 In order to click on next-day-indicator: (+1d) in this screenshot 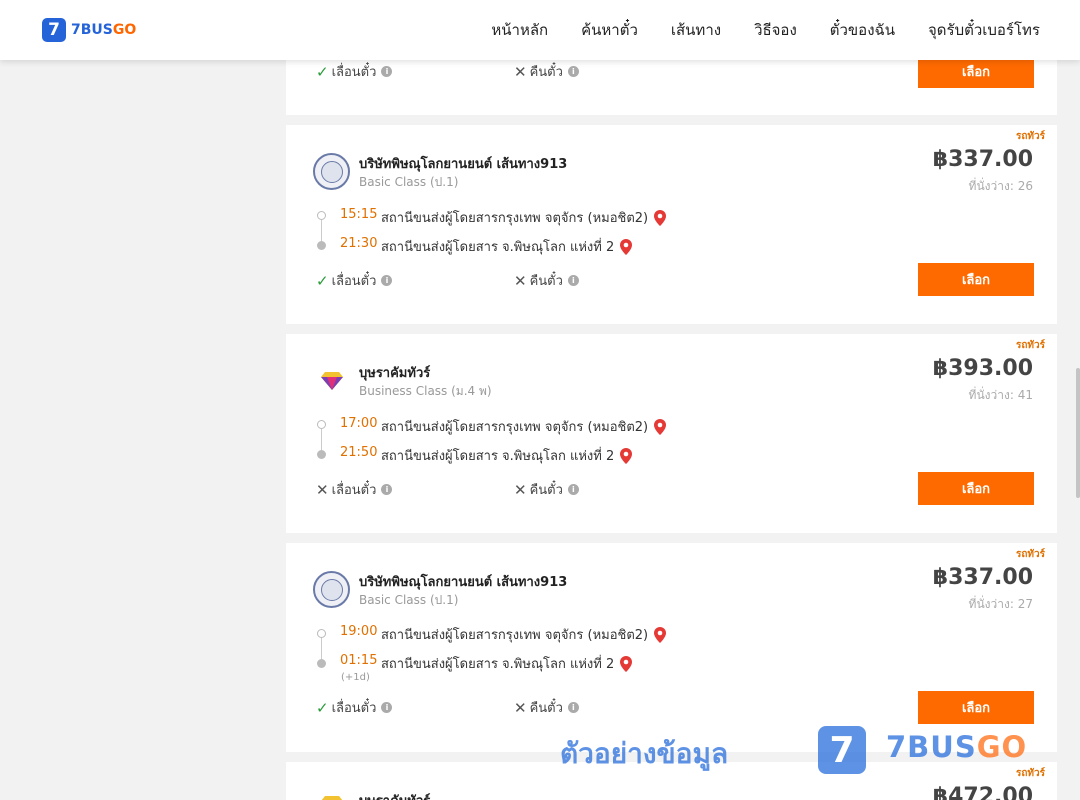, I will do `click(355, 677)`.